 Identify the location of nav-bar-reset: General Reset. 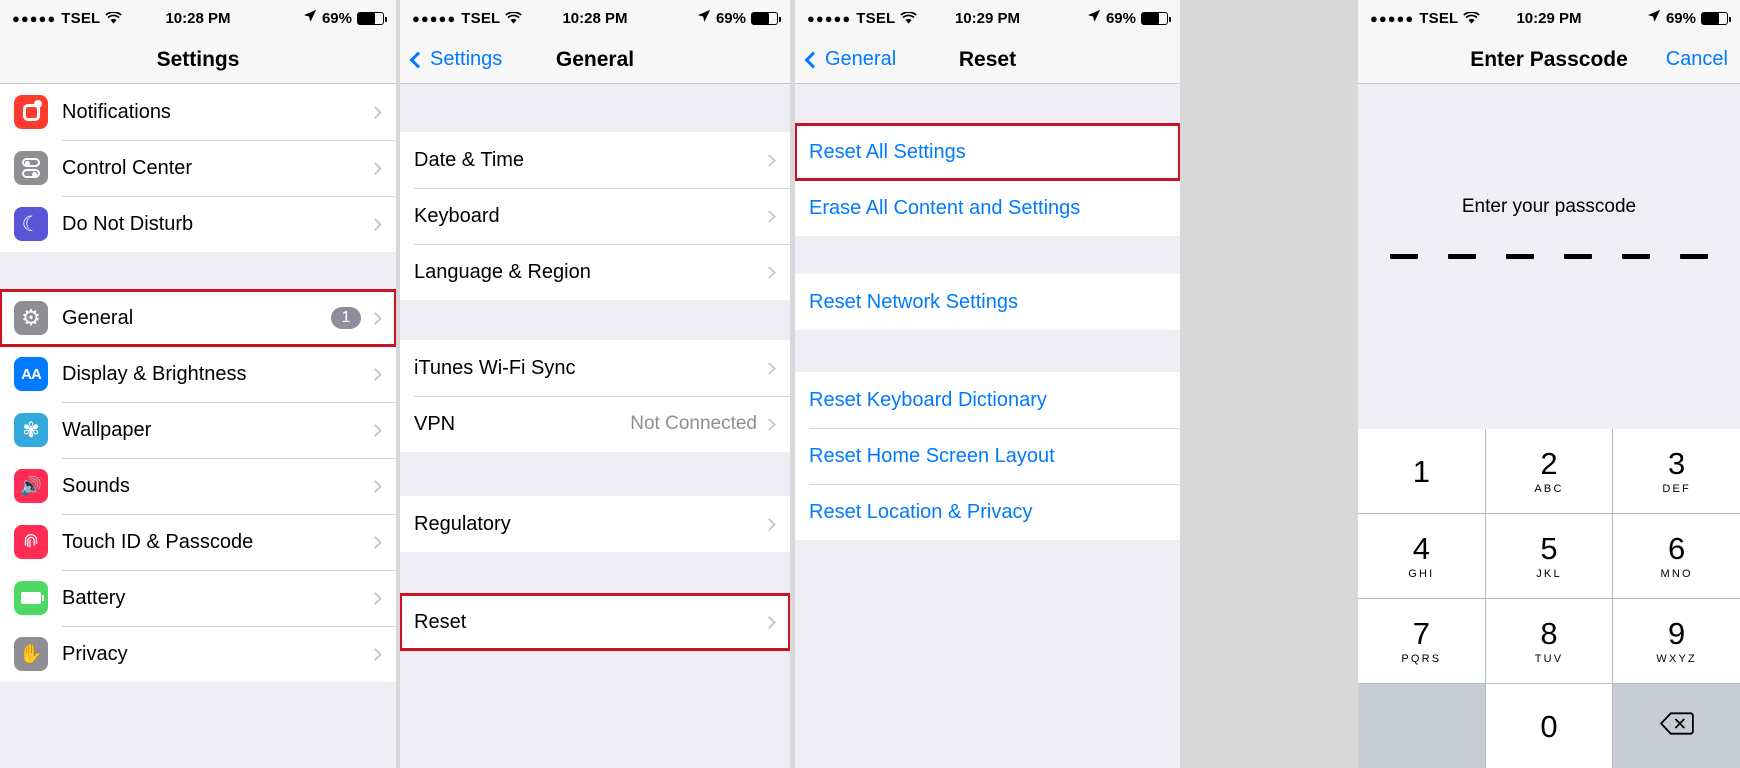
(987, 60).